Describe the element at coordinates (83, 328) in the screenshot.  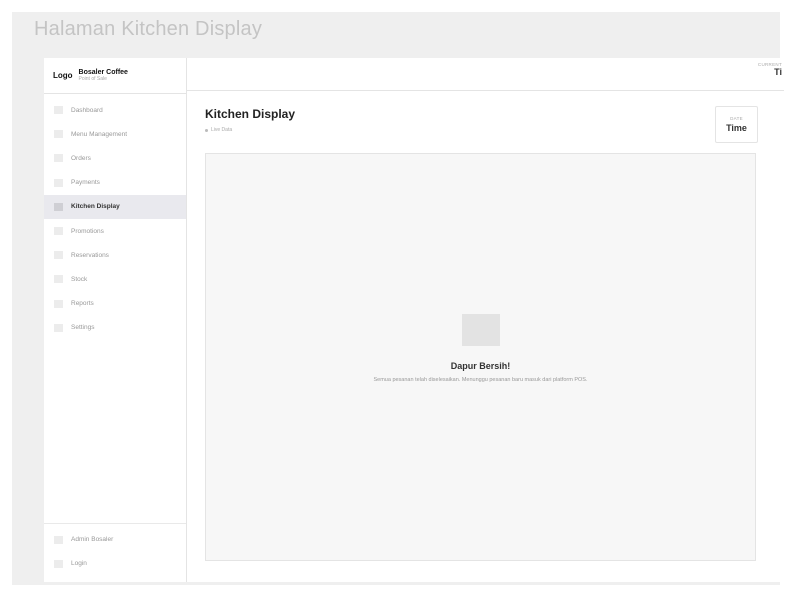
I see `sidebar-item-label: Settings` at that location.